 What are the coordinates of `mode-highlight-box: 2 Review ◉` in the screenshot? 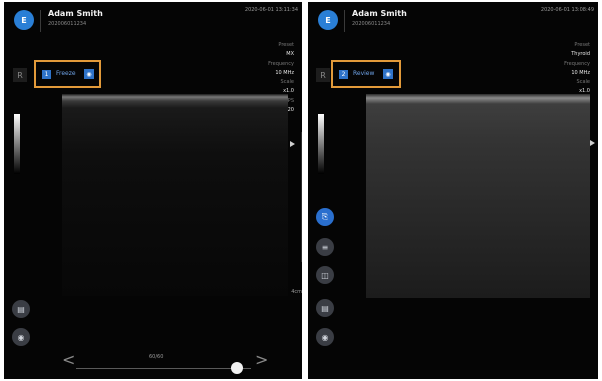 It's located at (366, 74).